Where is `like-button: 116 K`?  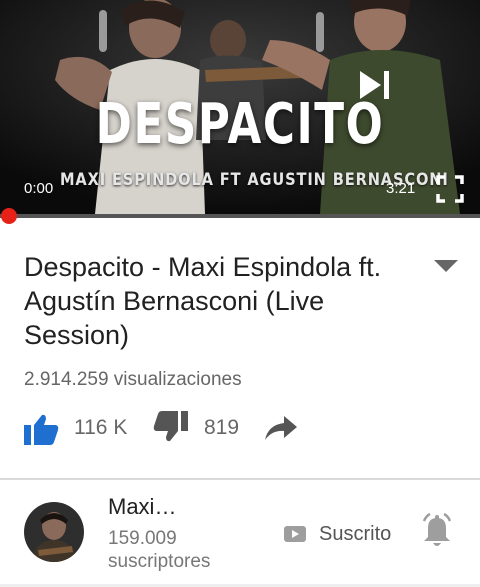
like-button: 116 K is located at coordinates (79, 427).